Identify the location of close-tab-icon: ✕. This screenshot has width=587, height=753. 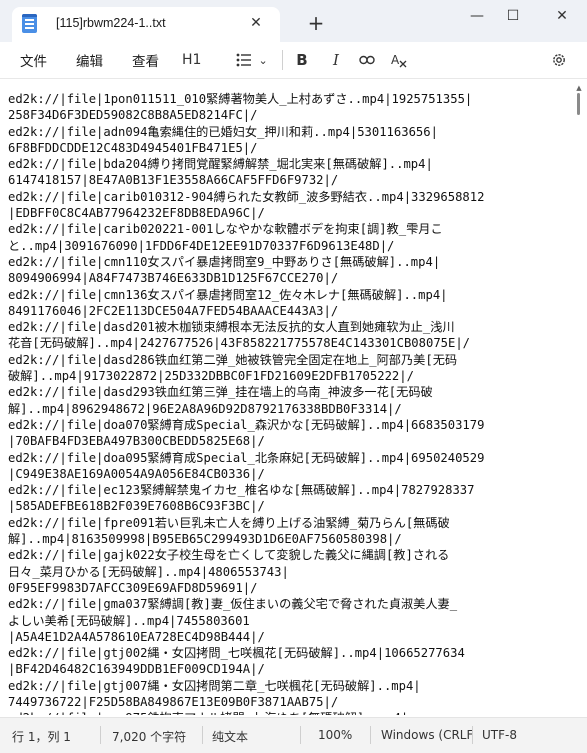
(256, 23).